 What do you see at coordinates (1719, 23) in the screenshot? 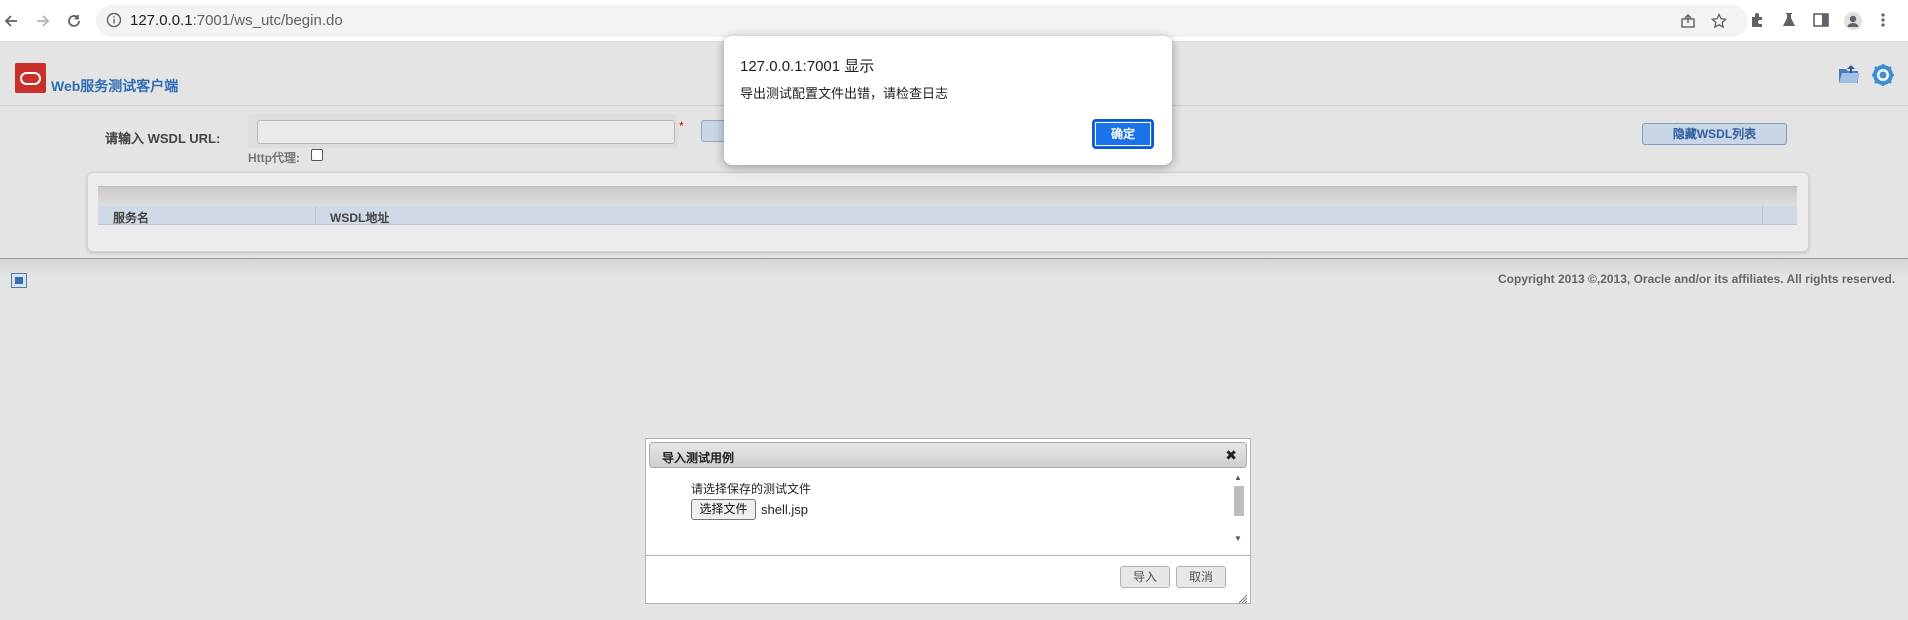
I see `bookmark-star-icon` at bounding box center [1719, 23].